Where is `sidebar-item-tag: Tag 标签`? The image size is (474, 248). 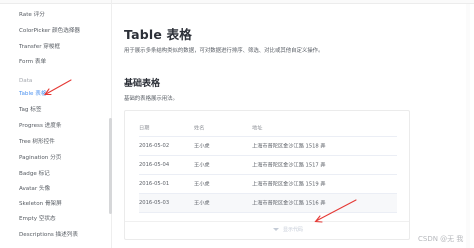 sidebar-item-tag: Tag 标签 is located at coordinates (30, 110).